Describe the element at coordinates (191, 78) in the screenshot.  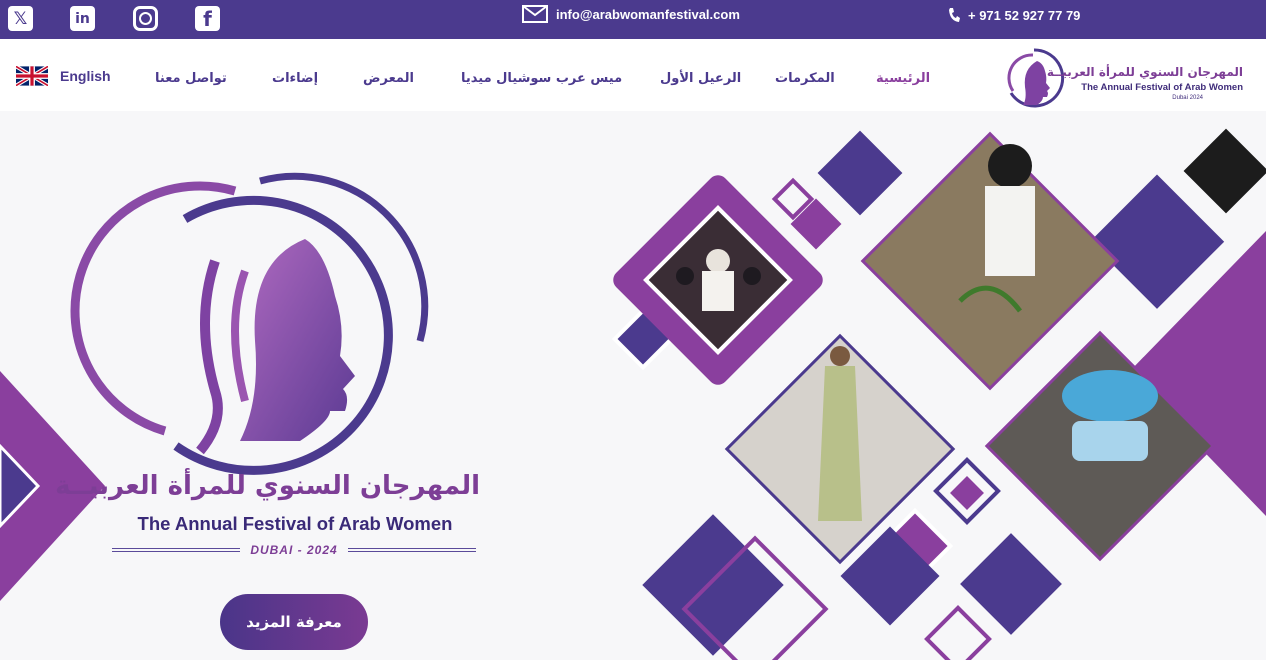
I see `nav-contact: تواصل معنا` at that location.